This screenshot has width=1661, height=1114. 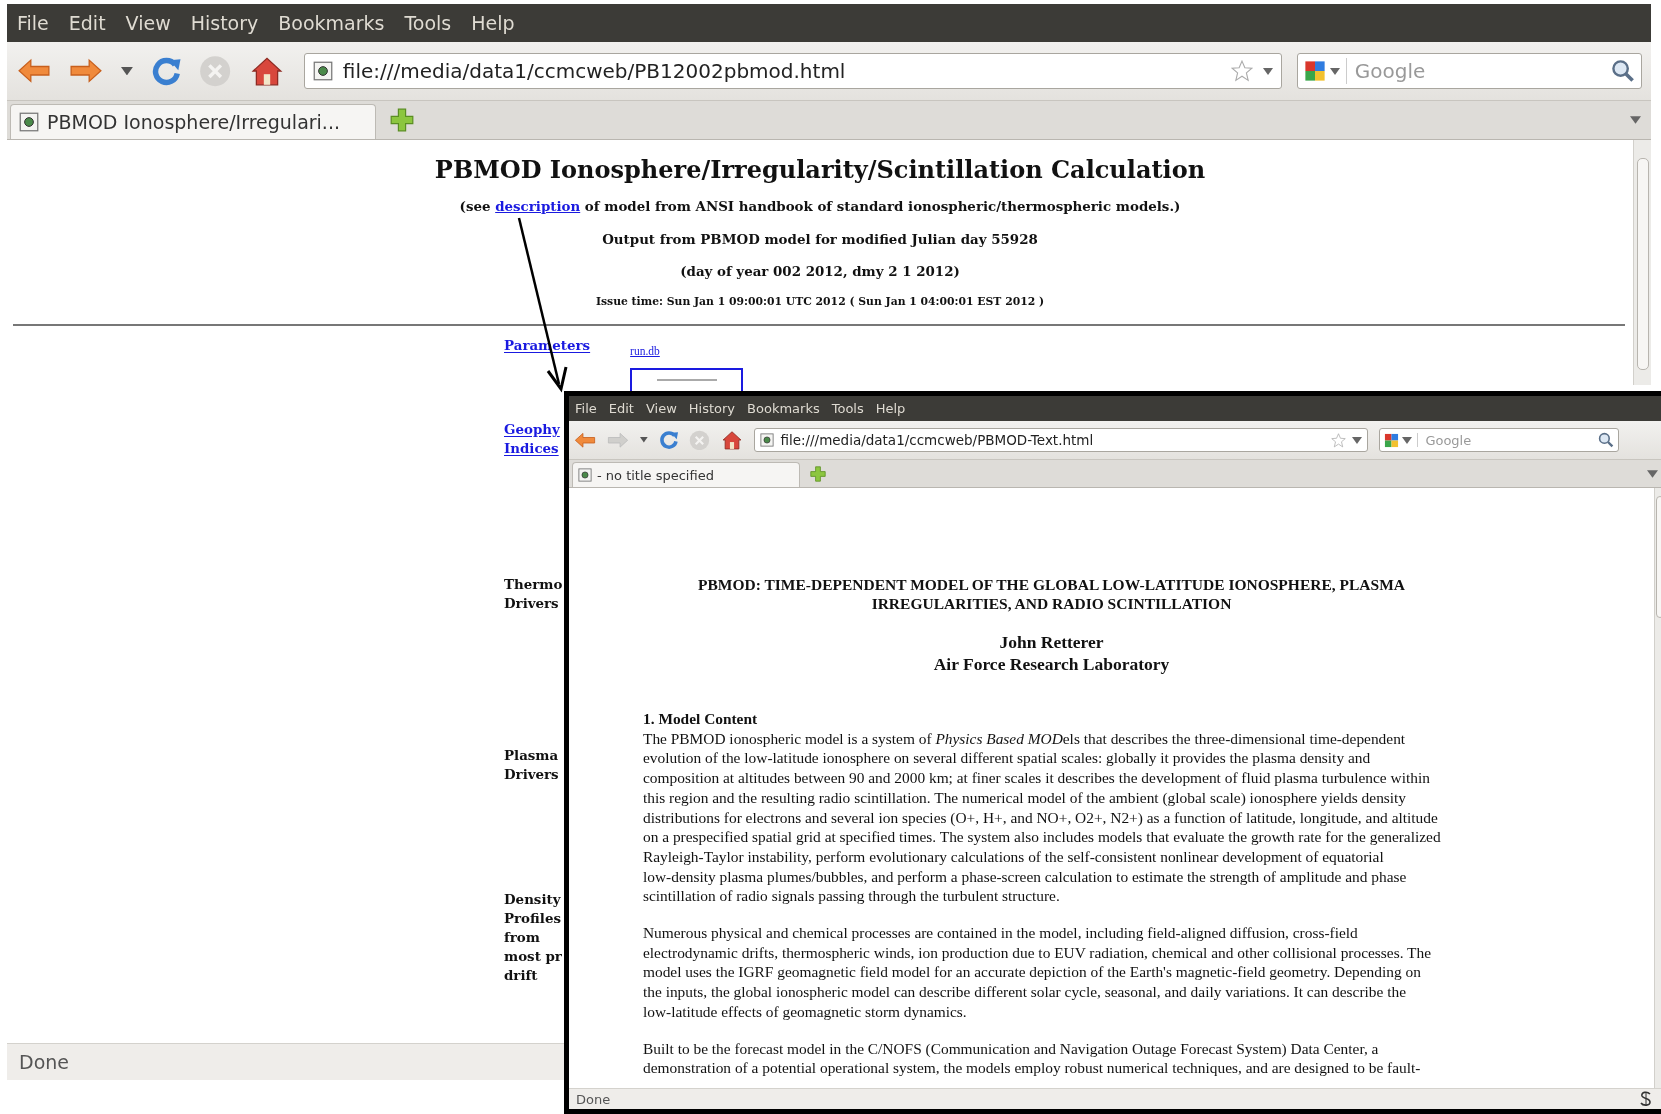 What do you see at coordinates (1037, 972) in the screenshot?
I see `paragraph: Numerous physical and chemical processes are contained in the model, including field-aligned diffusion, cross-field electrodynamic drifts, thermospheric winds, ion production due to EUV radiation, chemical and other collisional processes. The model uses the IGRF geomagnetic field model for an accurate depiction of the Earth's magnetic-field geometry. Depending on the inputs, the global ionospheric model can describe different solar cycle, seasonal, and daily variations. It can describe the low-latitude effects of geomagnetic storm dynamics.` at bounding box center [1037, 972].